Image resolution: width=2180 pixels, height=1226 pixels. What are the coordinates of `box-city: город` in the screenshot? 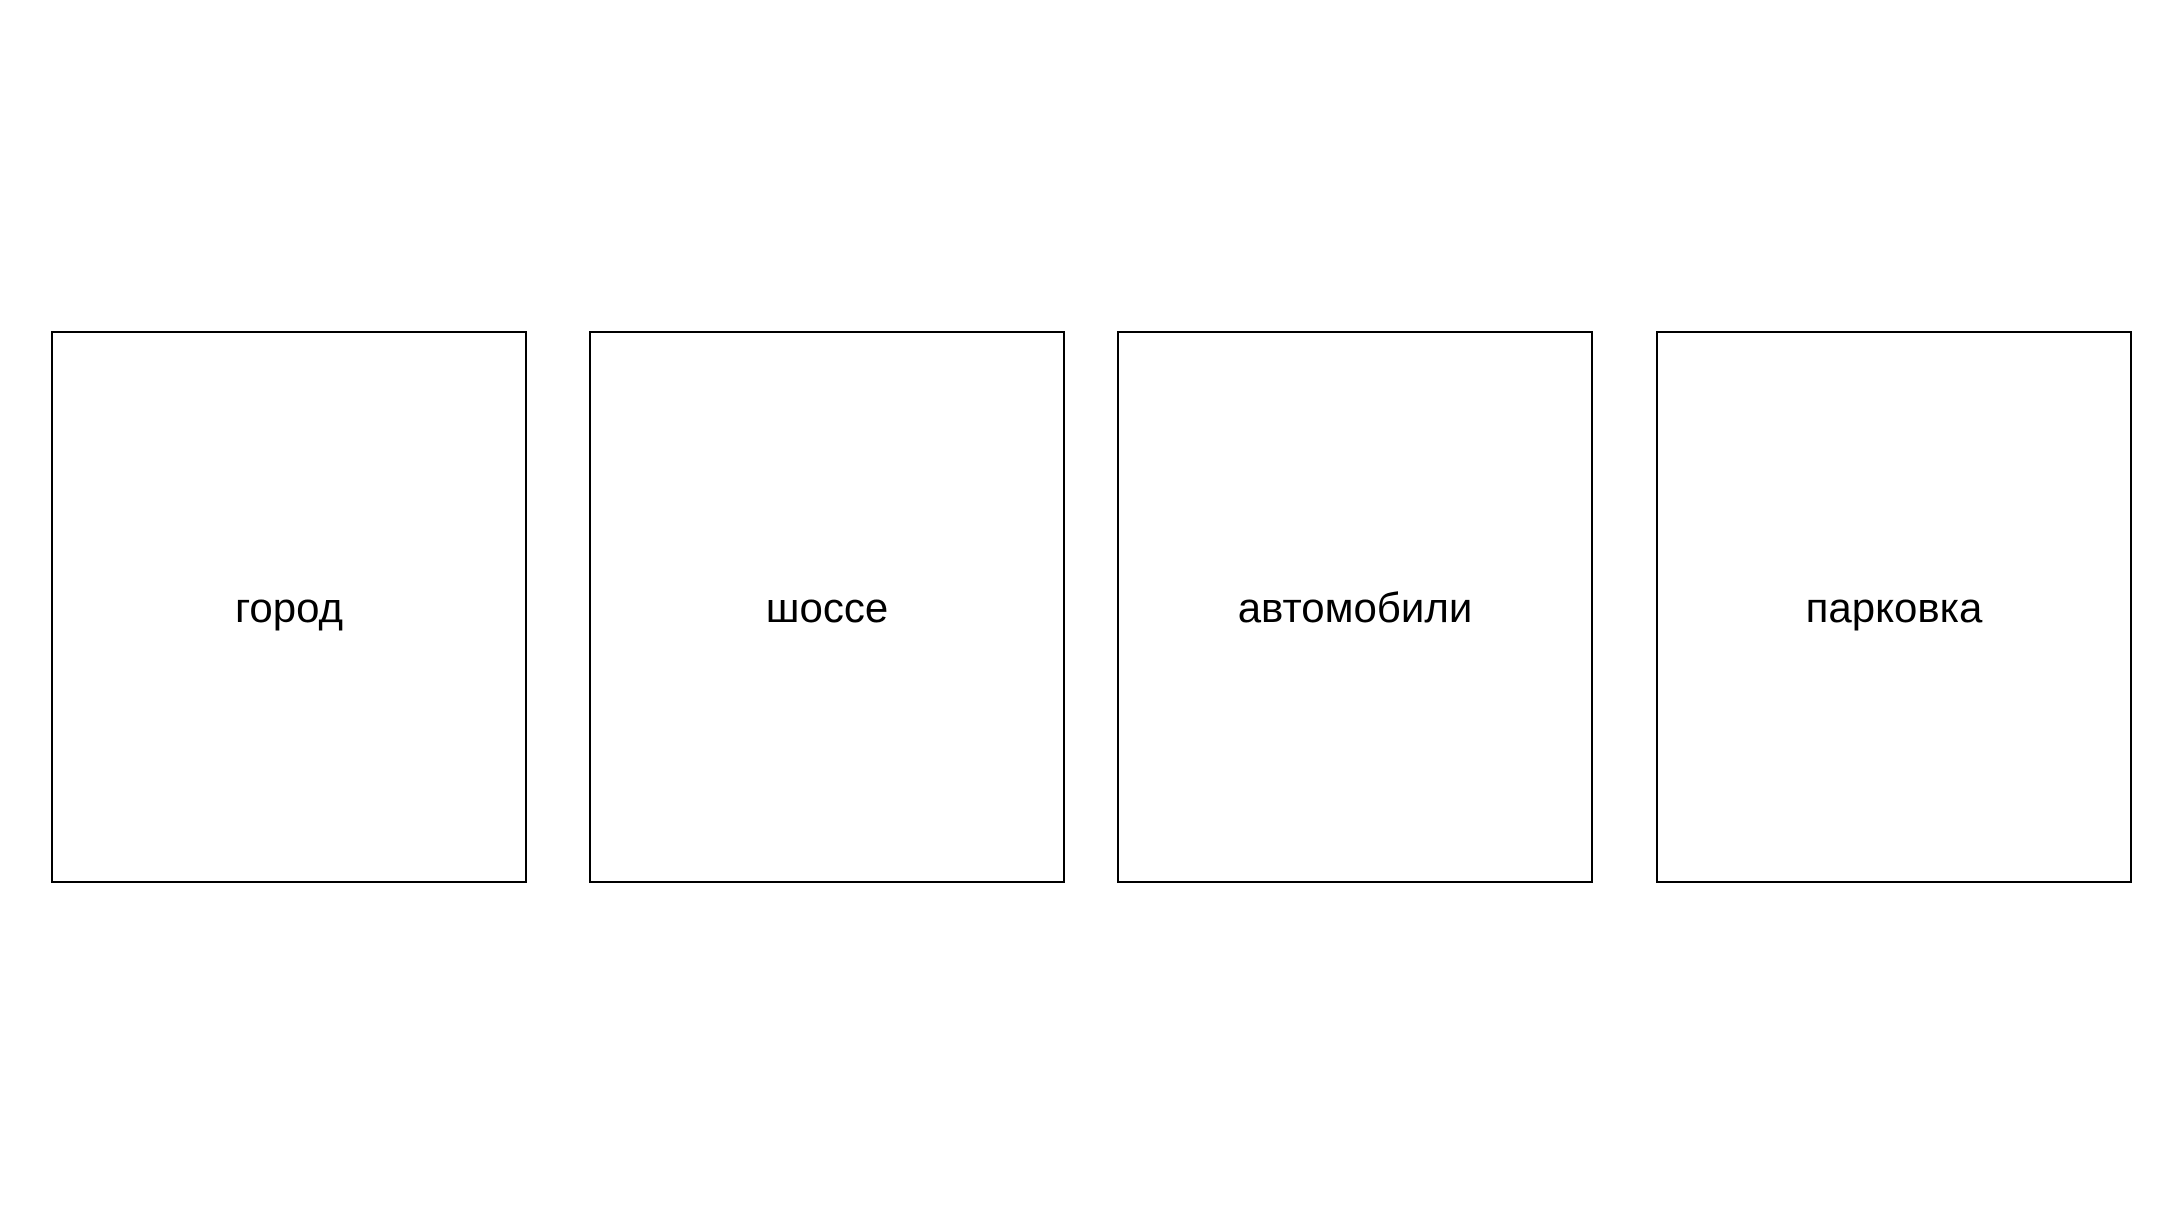 It's located at (289, 607).